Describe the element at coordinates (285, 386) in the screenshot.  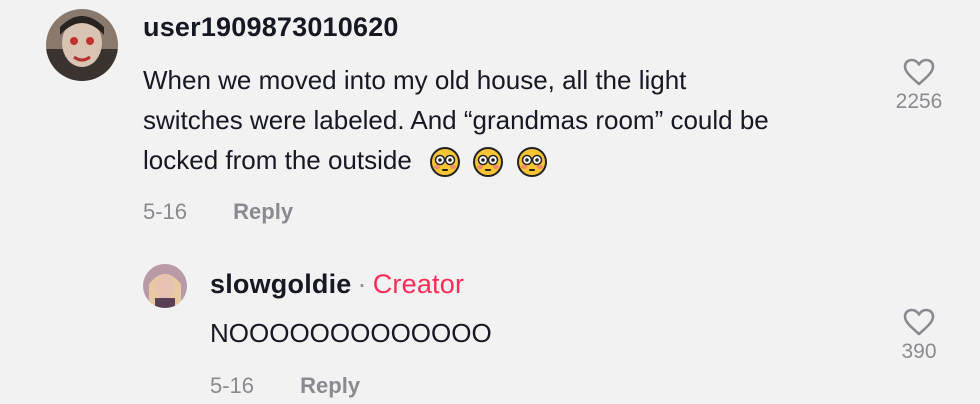
I see `reply-meta: 5-16 Reply` at that location.